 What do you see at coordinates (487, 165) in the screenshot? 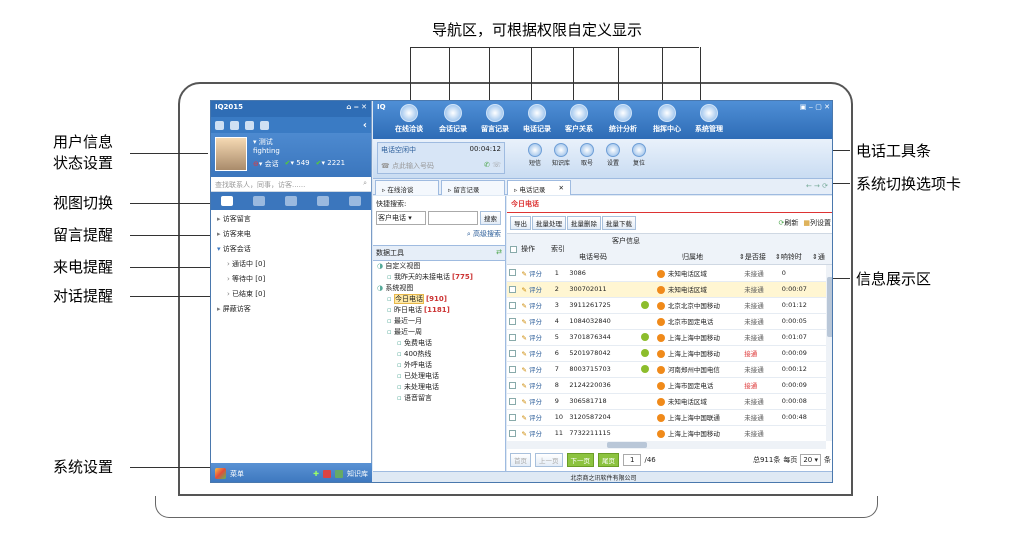
I see `call-icon: ✆` at bounding box center [487, 165].